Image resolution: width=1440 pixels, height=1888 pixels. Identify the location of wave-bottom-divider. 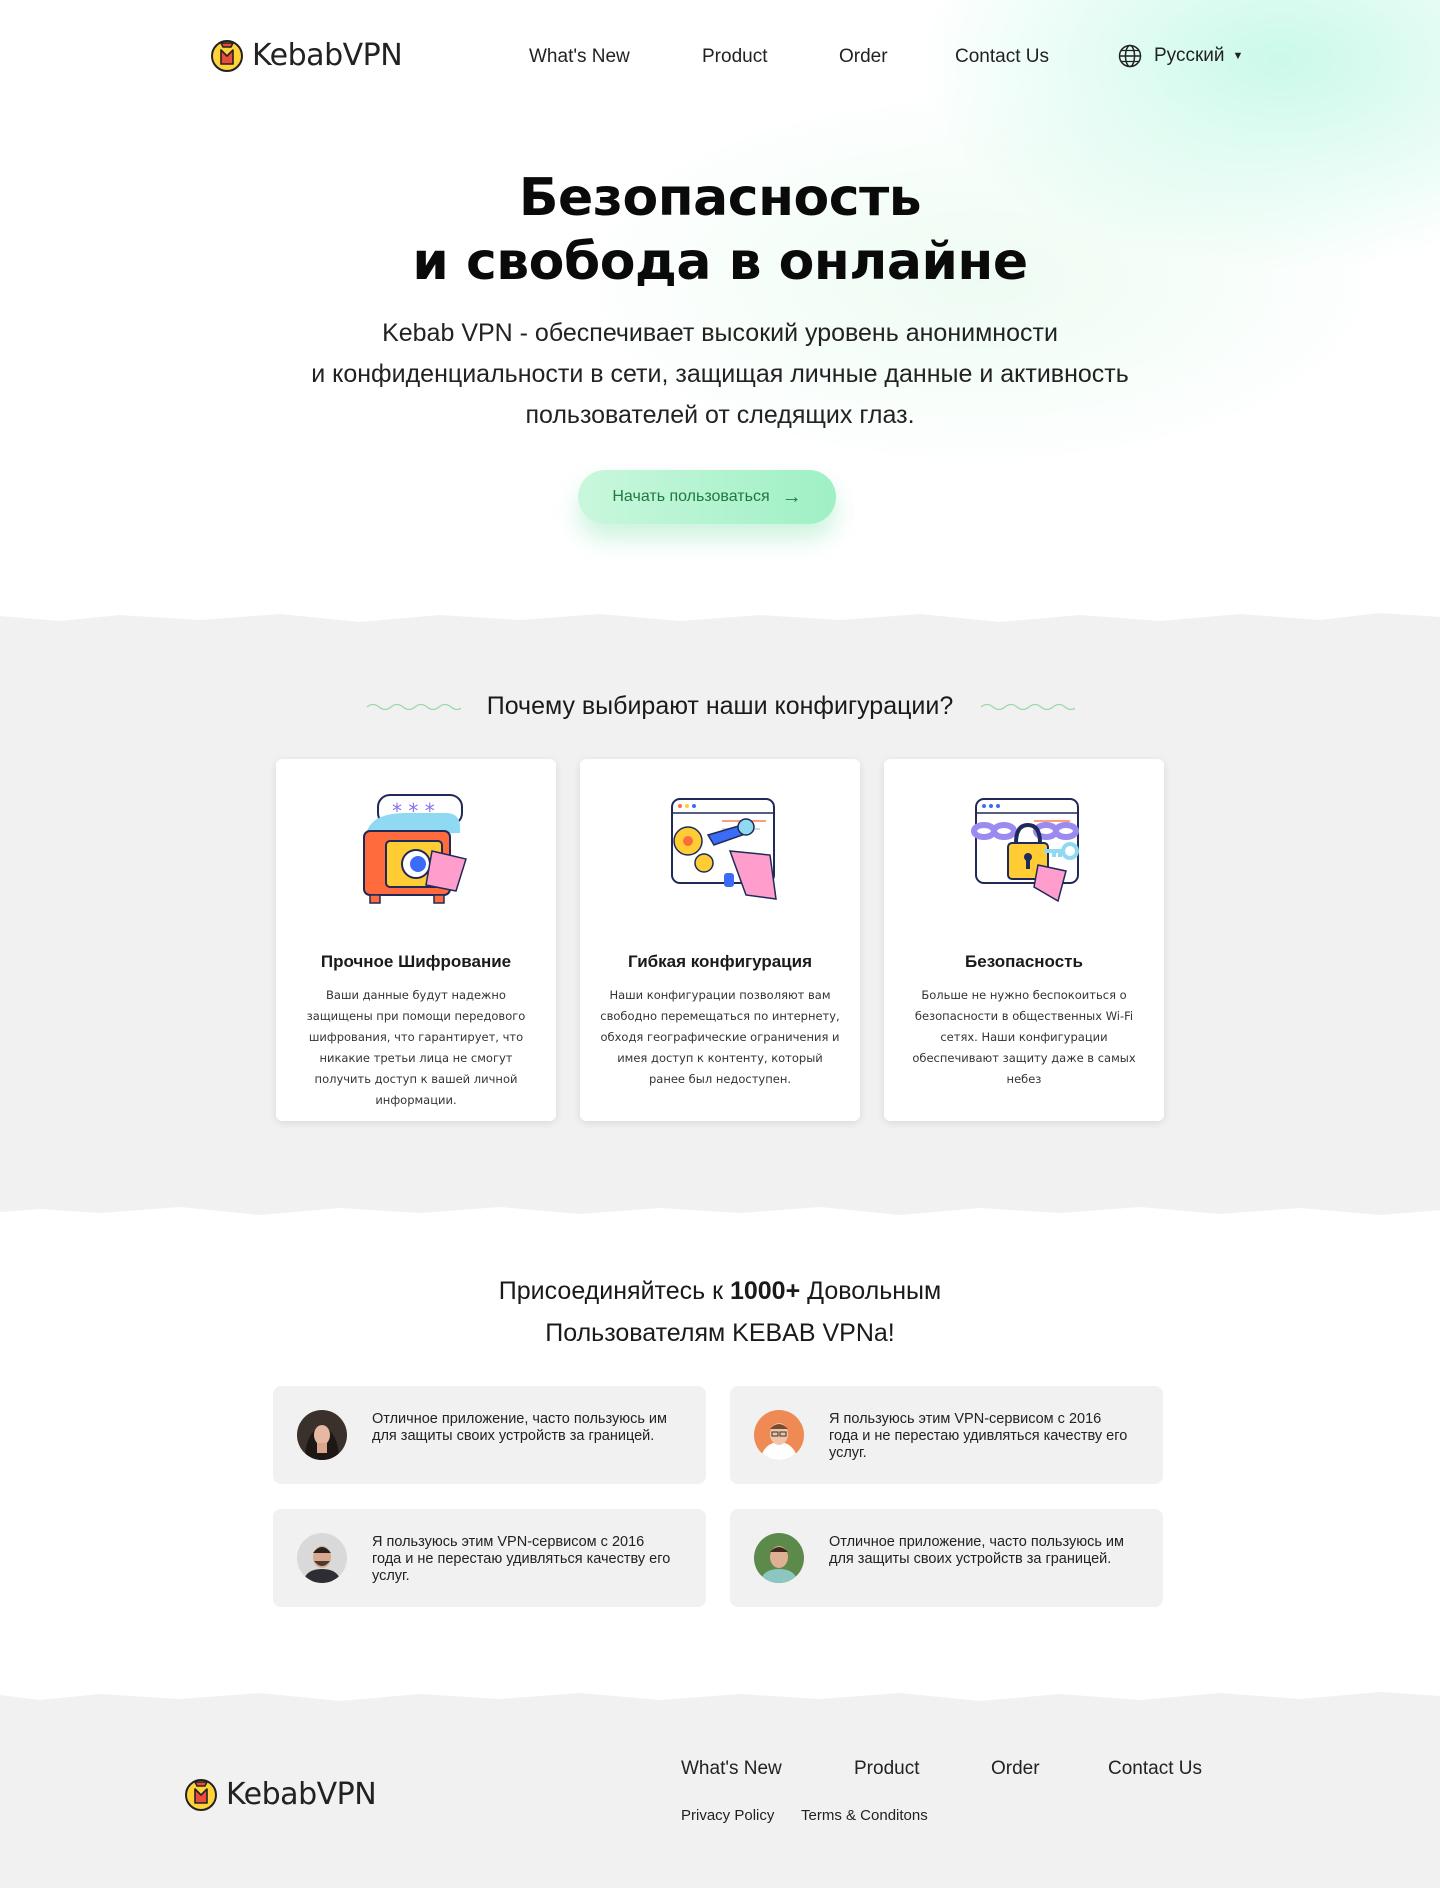
(720, 1212).